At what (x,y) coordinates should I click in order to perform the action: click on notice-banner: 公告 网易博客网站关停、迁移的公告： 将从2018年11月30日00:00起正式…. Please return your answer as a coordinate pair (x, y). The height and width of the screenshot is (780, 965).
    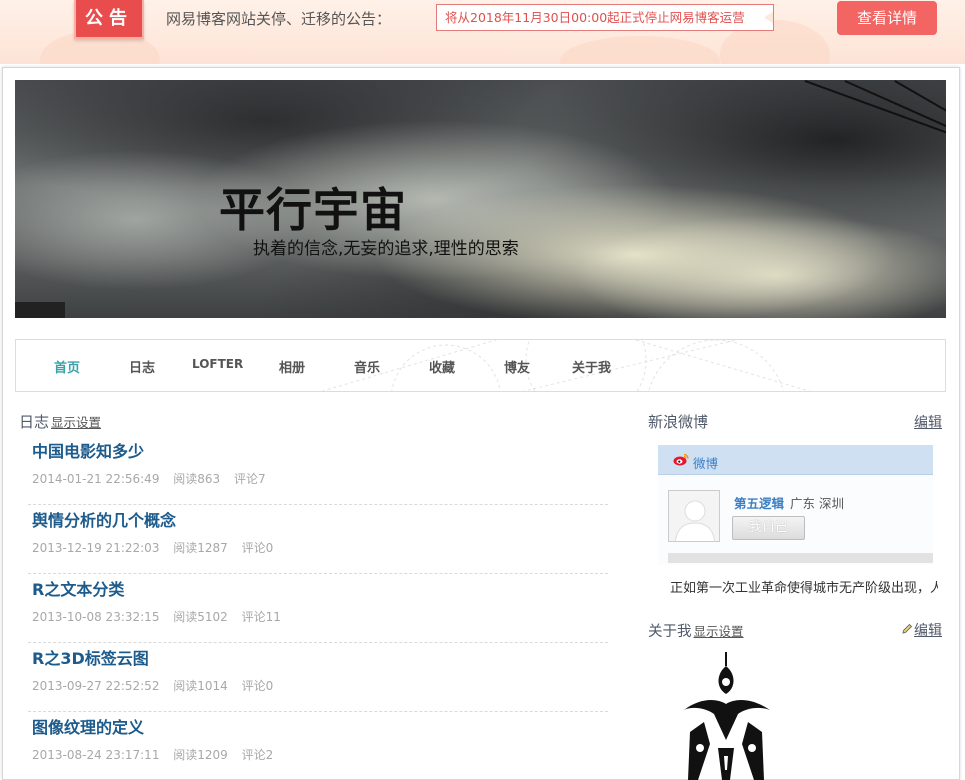
    Looking at the image, I should click on (482, 32).